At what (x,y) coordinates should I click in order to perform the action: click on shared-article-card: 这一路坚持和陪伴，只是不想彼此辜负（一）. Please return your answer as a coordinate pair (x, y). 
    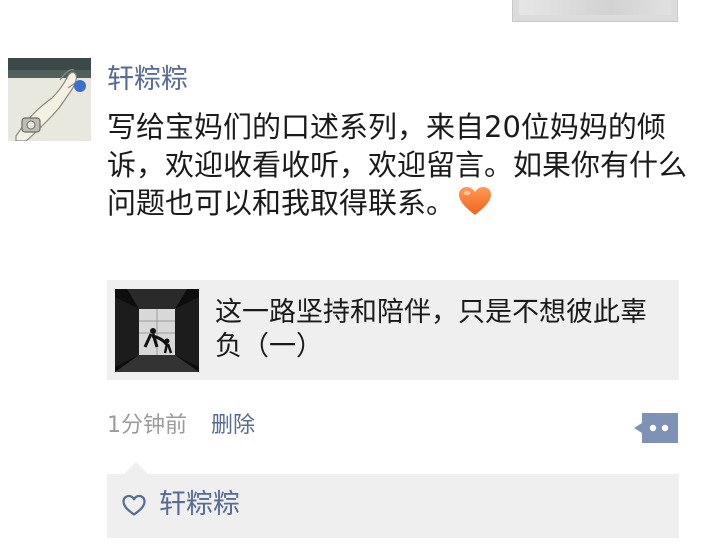
    Looking at the image, I should click on (393, 330).